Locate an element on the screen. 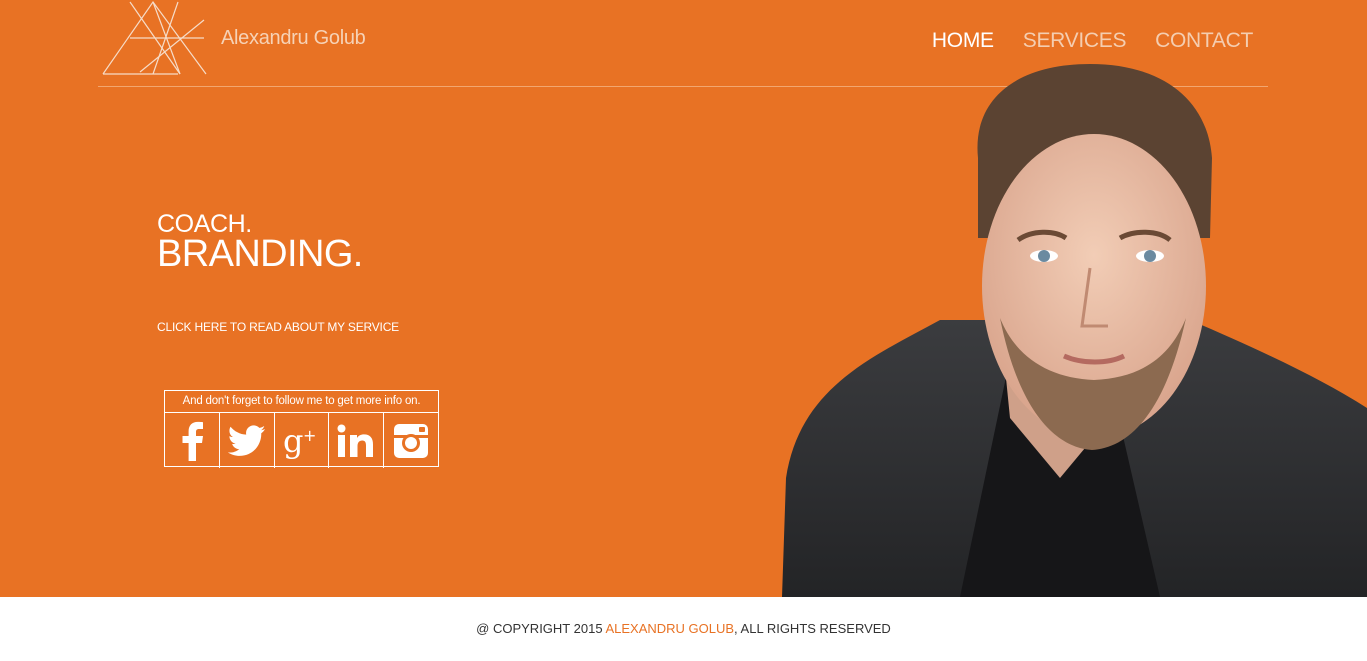 This screenshot has height=661, width=1367. copyright-prefix: @ COPYRIGHT 2015 is located at coordinates (541, 628).